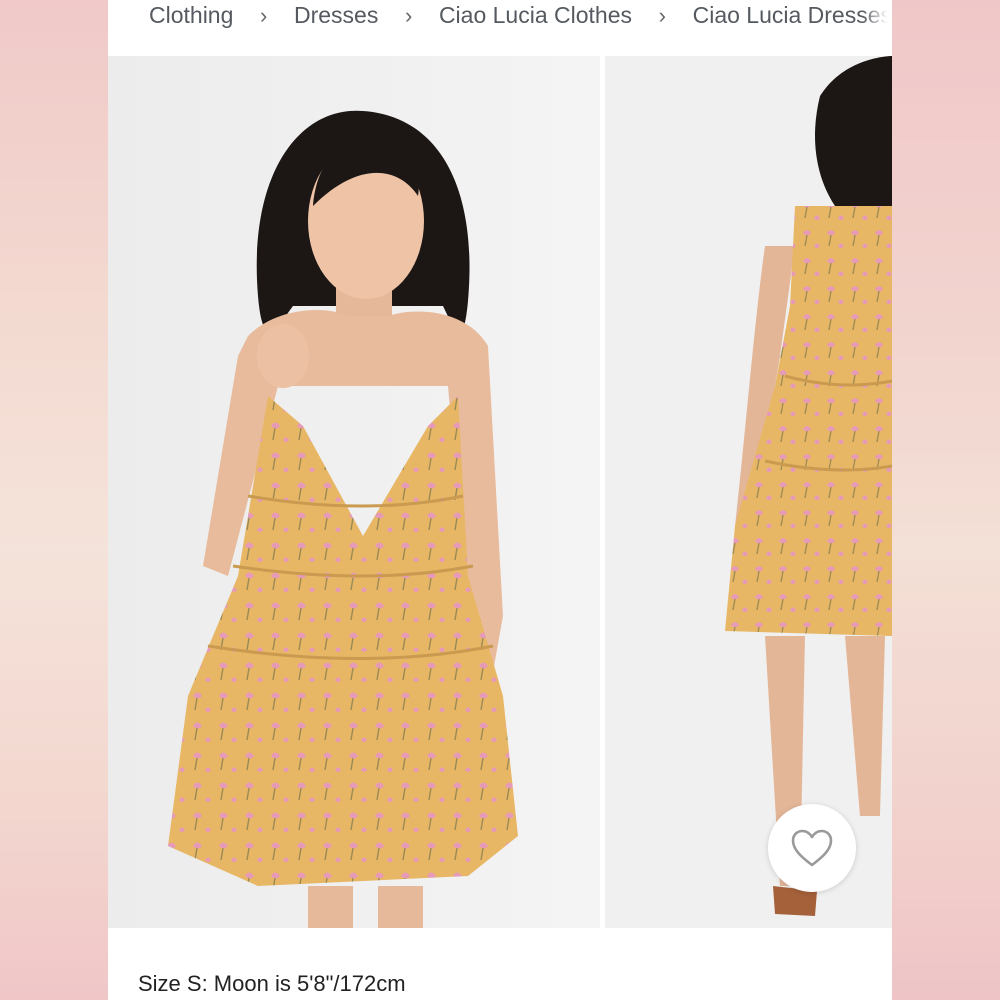 Image resolution: width=1000 pixels, height=1000 pixels. I want to click on breadcrumb-fade, so click(877, 20).